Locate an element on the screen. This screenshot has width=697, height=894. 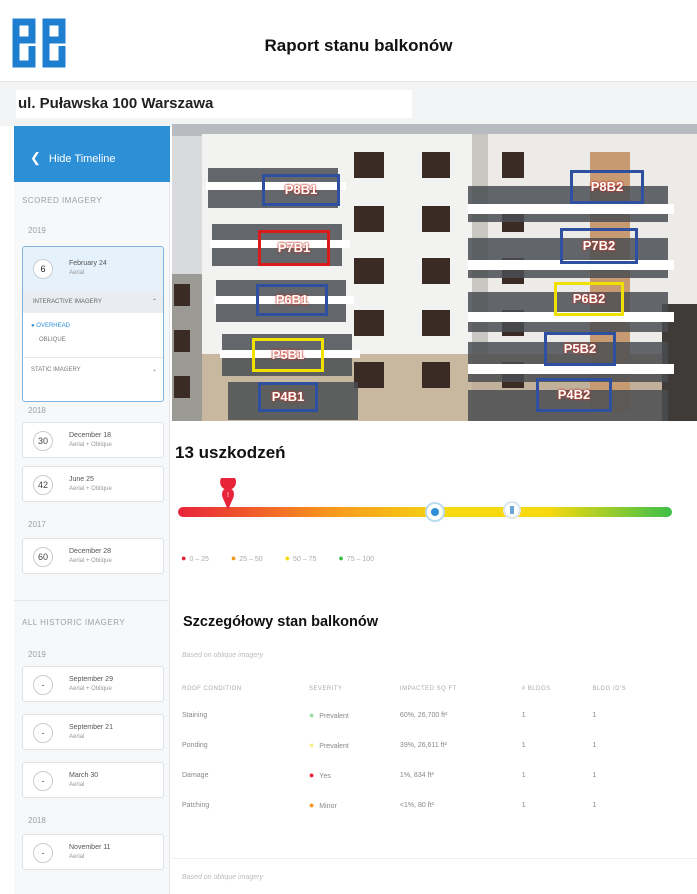
interactive-imagery-label: INTERACTIVE IMAGERY is located at coordinates (67, 302).